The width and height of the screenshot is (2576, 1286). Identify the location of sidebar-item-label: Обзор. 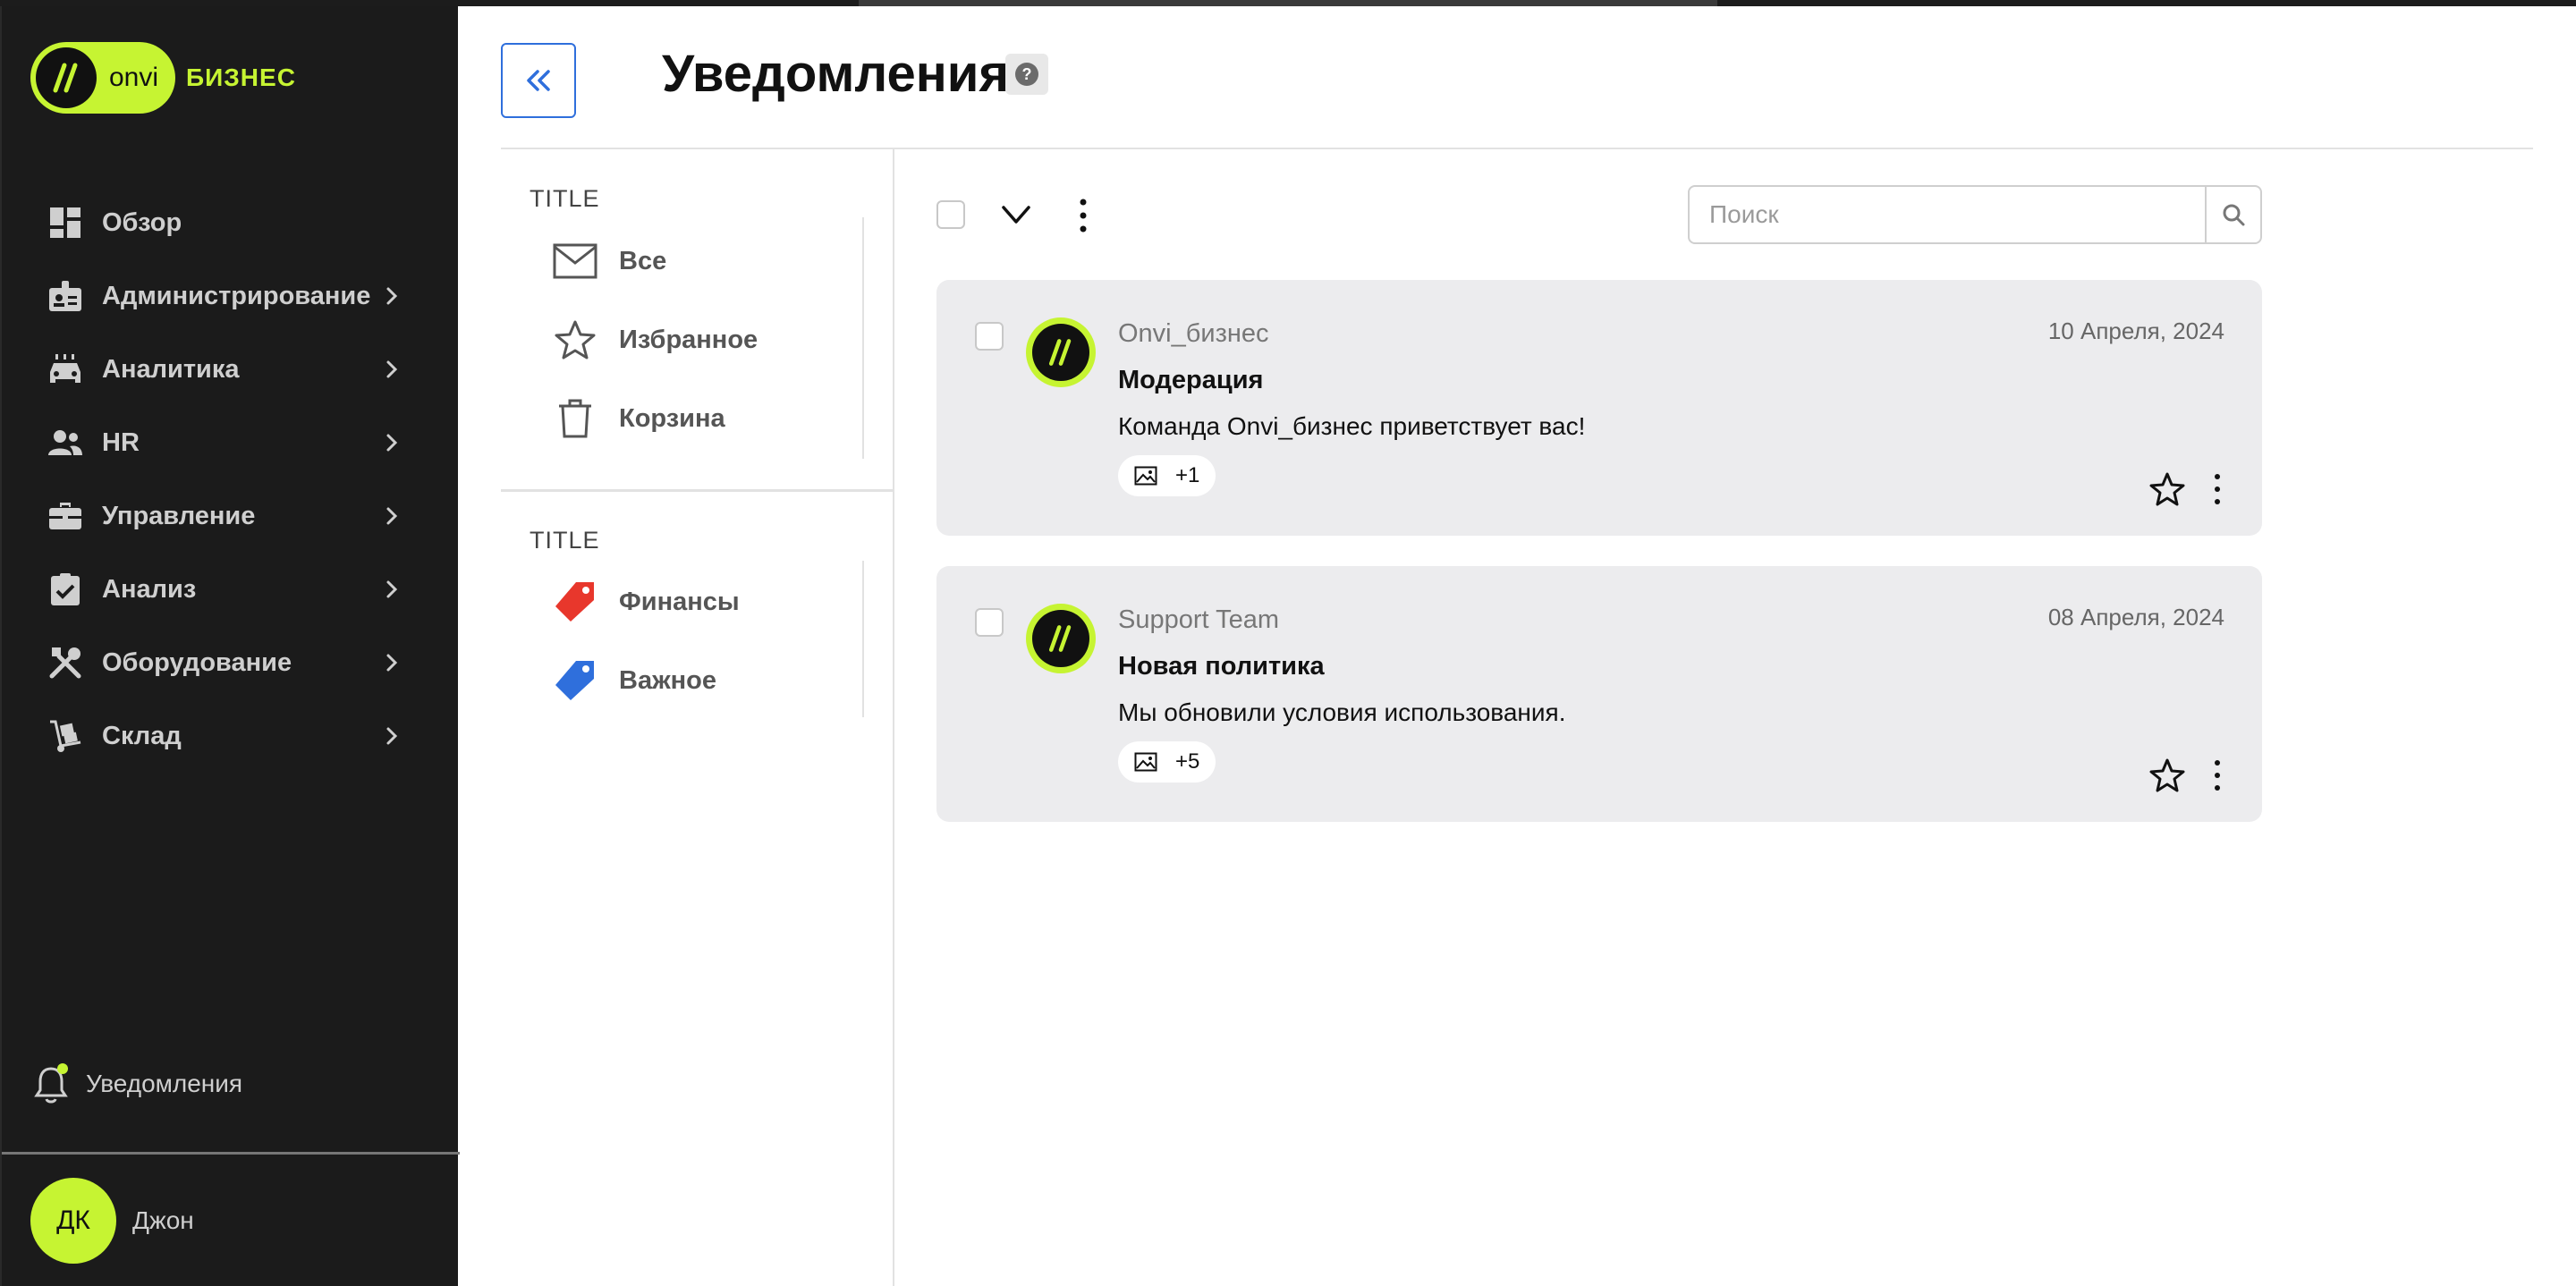
(142, 222).